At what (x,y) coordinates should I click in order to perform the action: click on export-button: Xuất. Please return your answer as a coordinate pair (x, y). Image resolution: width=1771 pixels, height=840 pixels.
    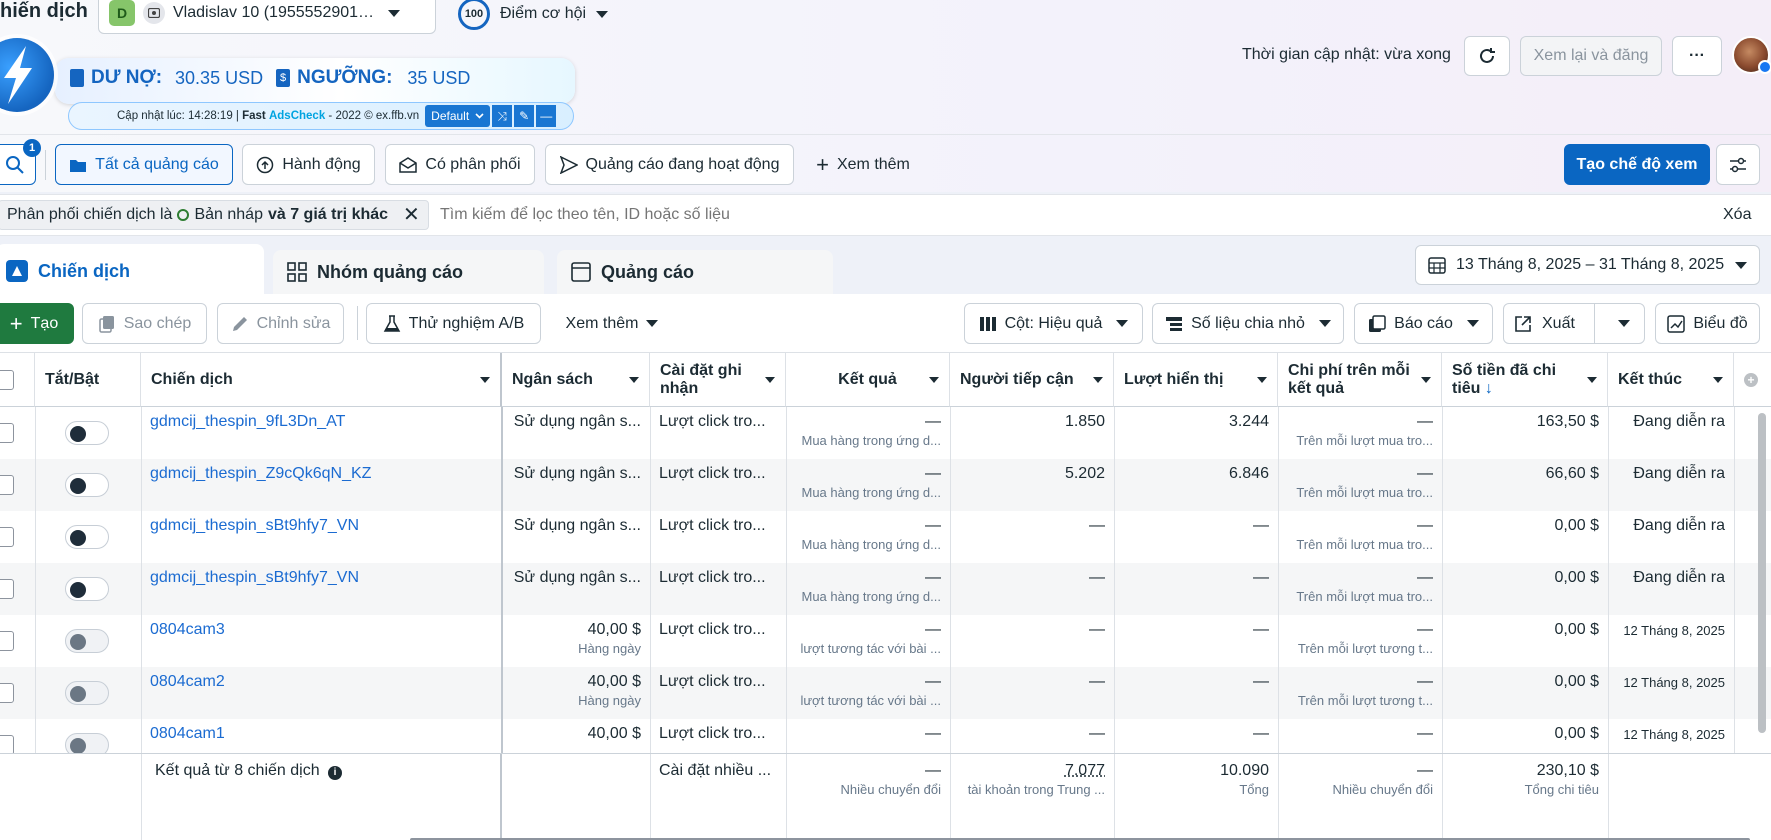
    Looking at the image, I should click on (1574, 323).